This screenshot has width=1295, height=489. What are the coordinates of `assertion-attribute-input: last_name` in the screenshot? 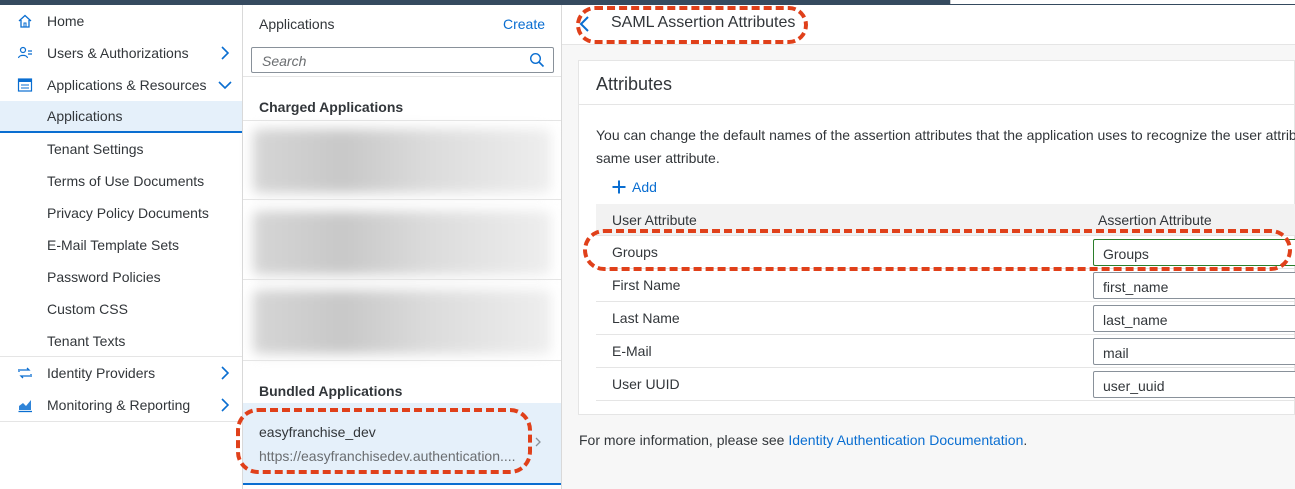 It's located at (1194, 318).